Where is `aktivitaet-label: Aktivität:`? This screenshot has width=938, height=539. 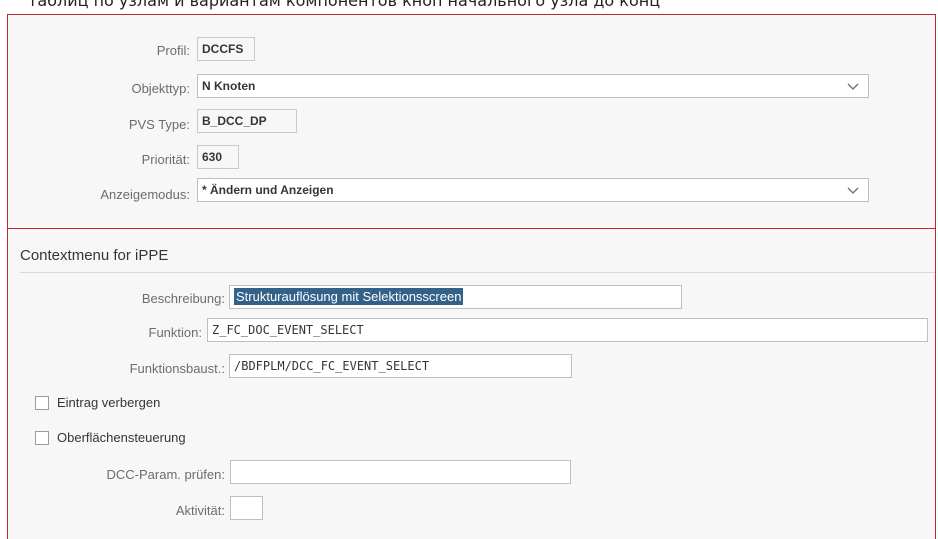 aktivitaet-label: Aktivität: is located at coordinates (200, 510).